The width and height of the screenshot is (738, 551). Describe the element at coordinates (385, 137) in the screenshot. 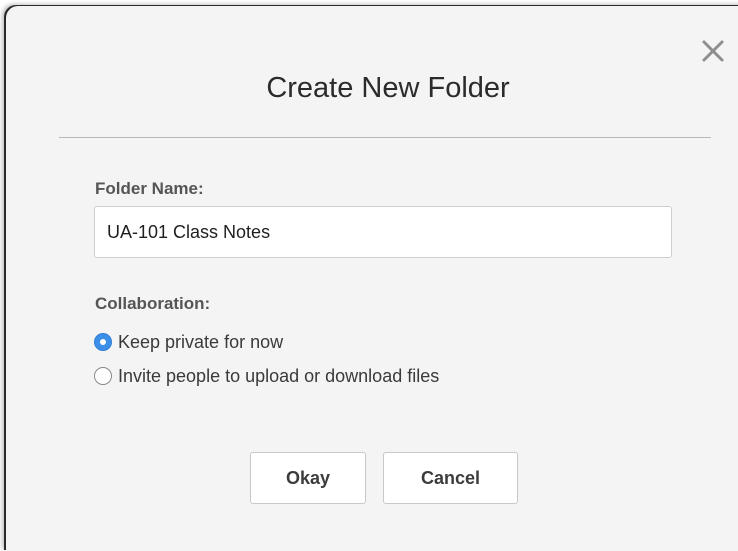

I see `title-divider` at that location.